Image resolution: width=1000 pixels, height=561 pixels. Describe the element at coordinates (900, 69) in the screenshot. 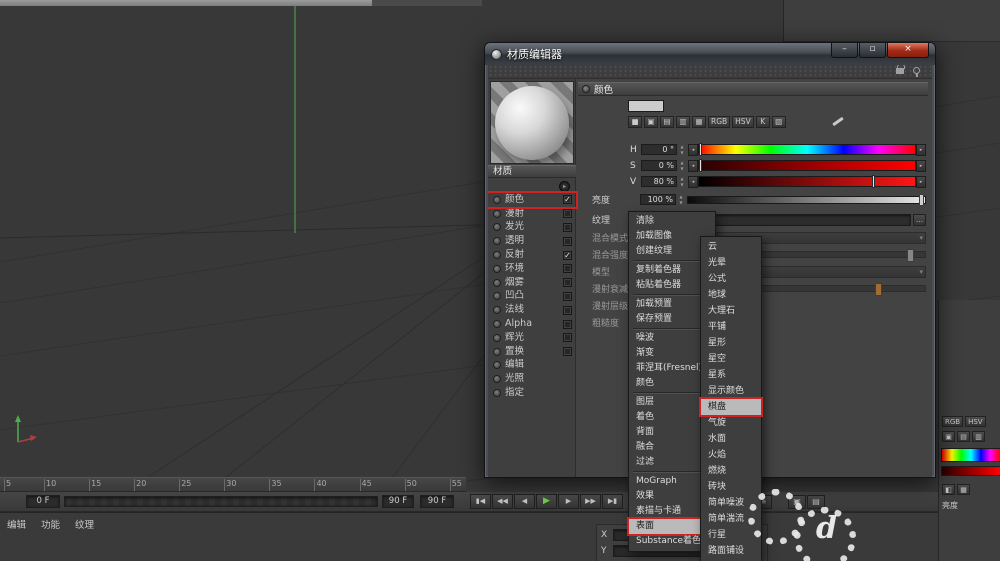

I see `lock-icon` at that location.